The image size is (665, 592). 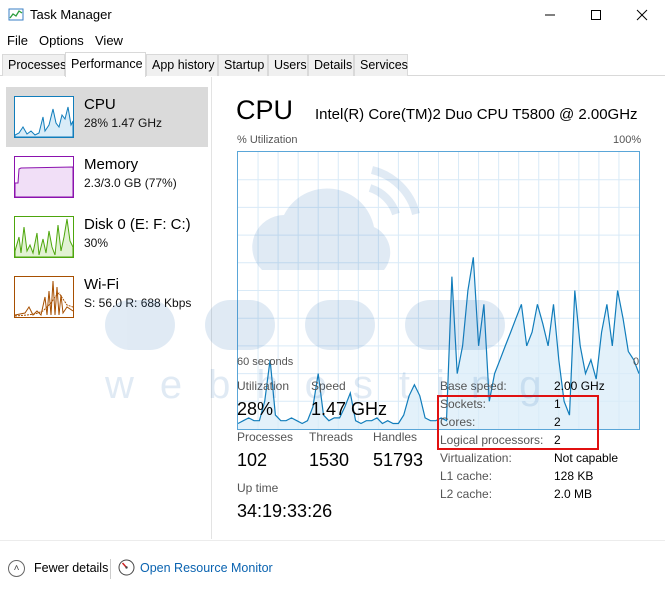 I want to click on spec-l2-cache-label: L2 cache:, so click(x=466, y=494).